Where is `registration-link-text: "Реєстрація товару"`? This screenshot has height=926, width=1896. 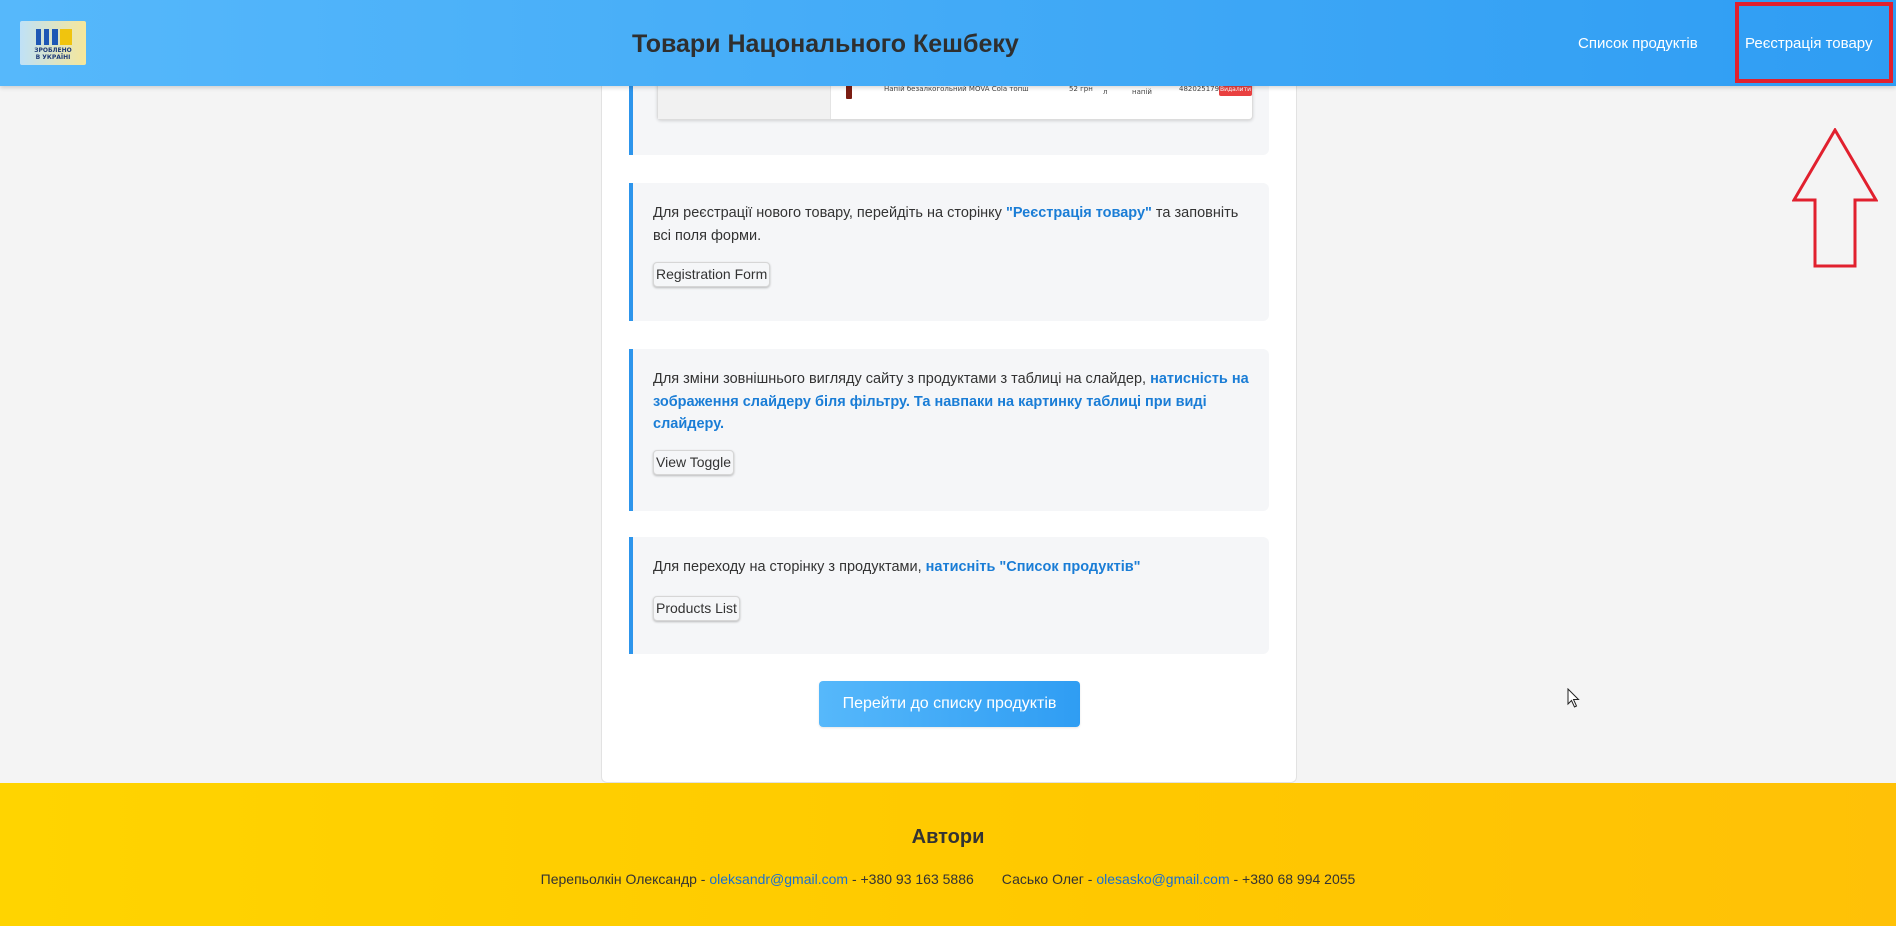 registration-link-text: "Реєстрація товару" is located at coordinates (1079, 213).